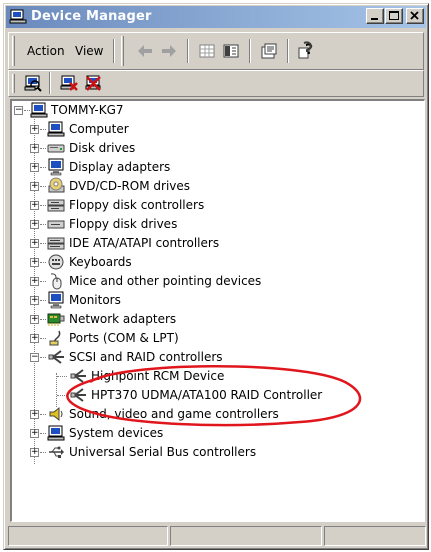  I want to click on tree-item-highpoint-rcm-device: Highpoint RCM Device, so click(221, 376).